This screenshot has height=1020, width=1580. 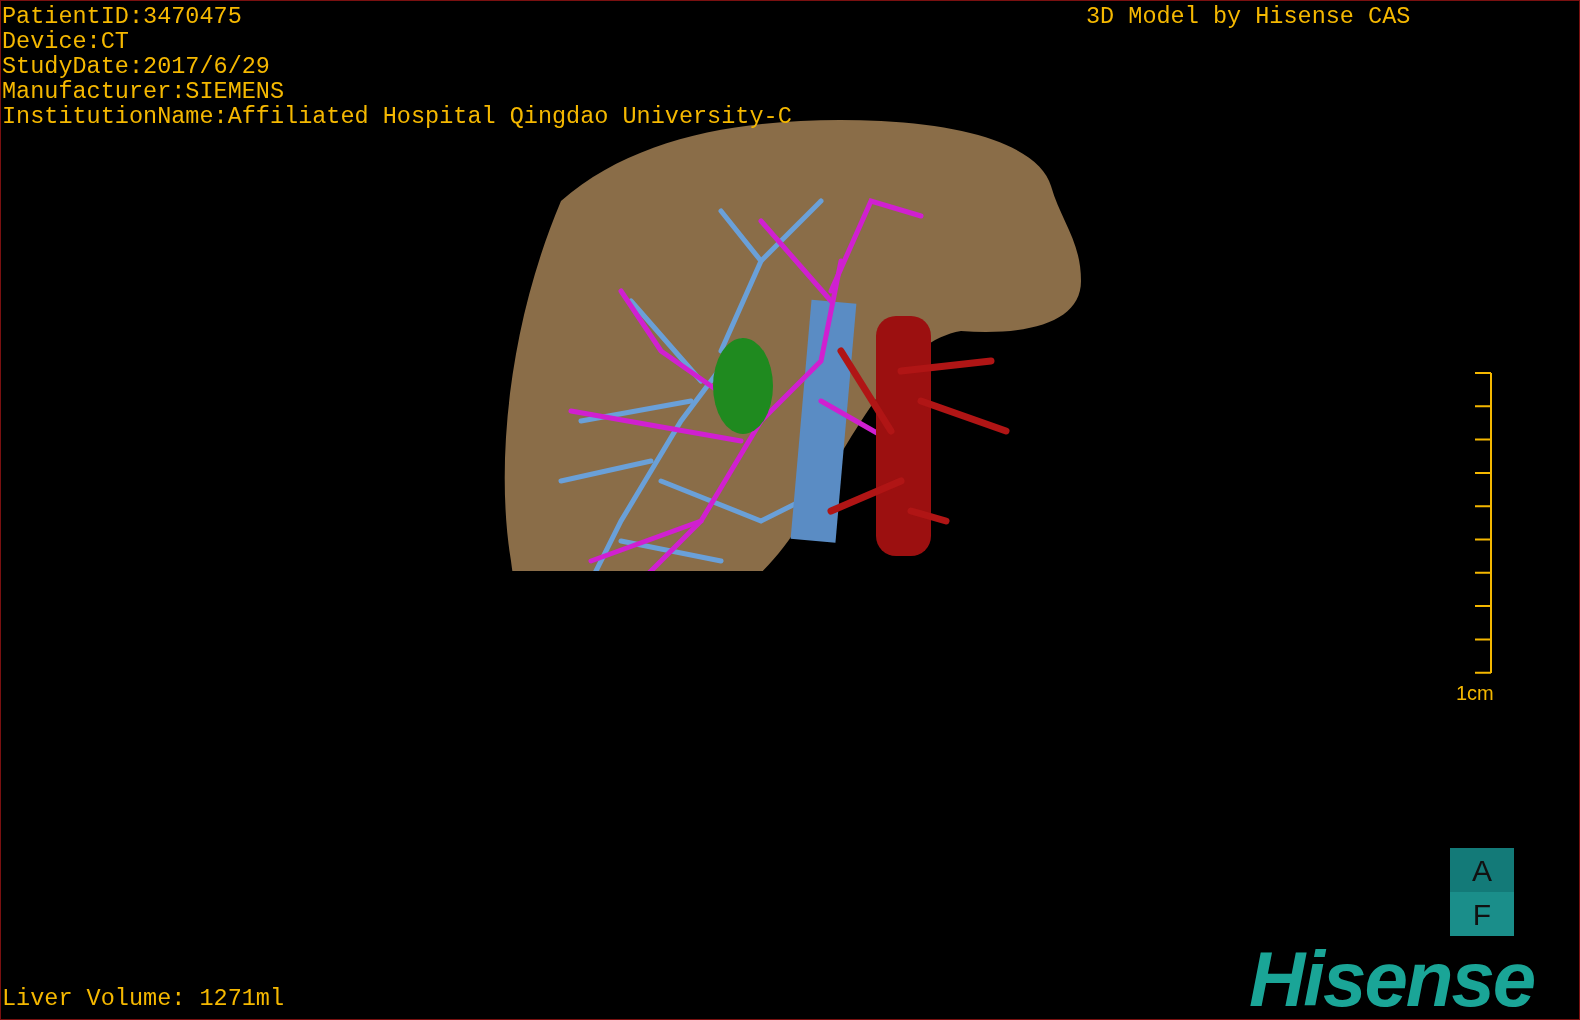 I want to click on patient-info-text: StudyDate:2017/6/29, so click(x=136, y=66).